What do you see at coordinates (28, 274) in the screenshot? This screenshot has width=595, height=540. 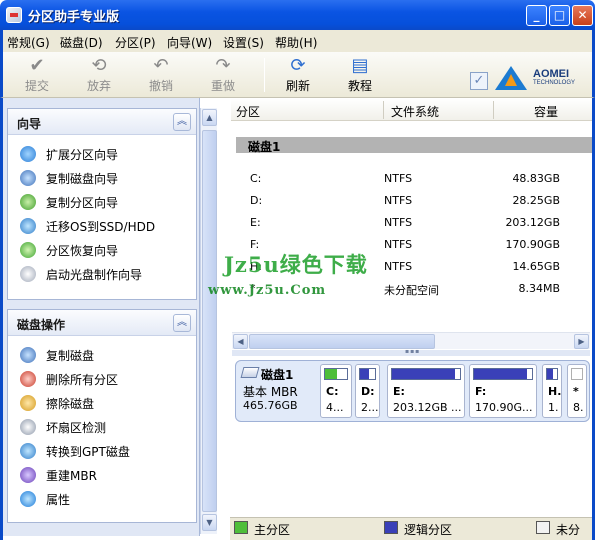 I see `cd-icon` at bounding box center [28, 274].